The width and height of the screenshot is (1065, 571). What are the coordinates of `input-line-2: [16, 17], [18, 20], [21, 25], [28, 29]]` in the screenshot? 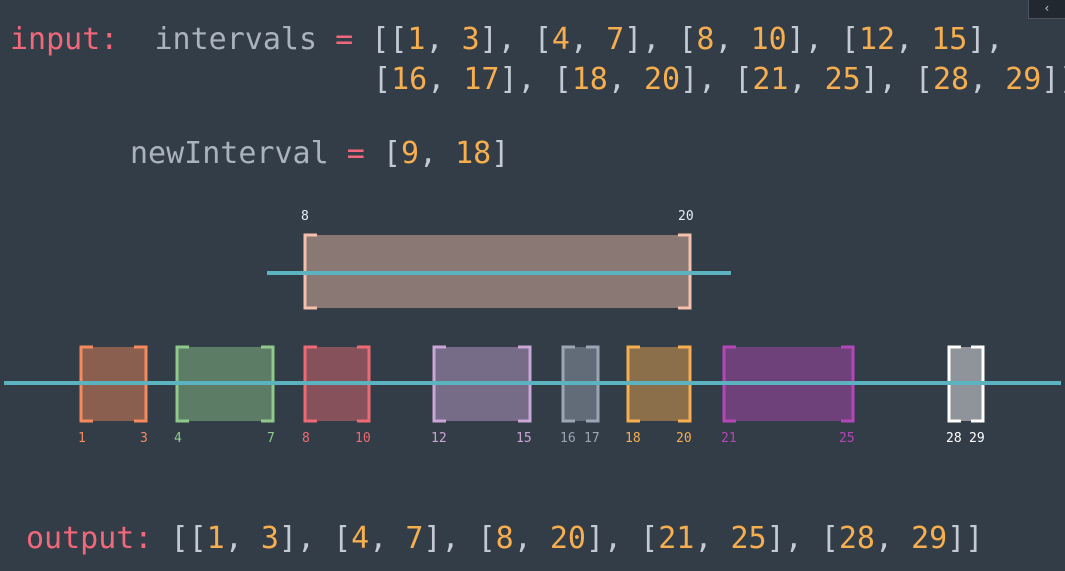 It's located at (719, 79).